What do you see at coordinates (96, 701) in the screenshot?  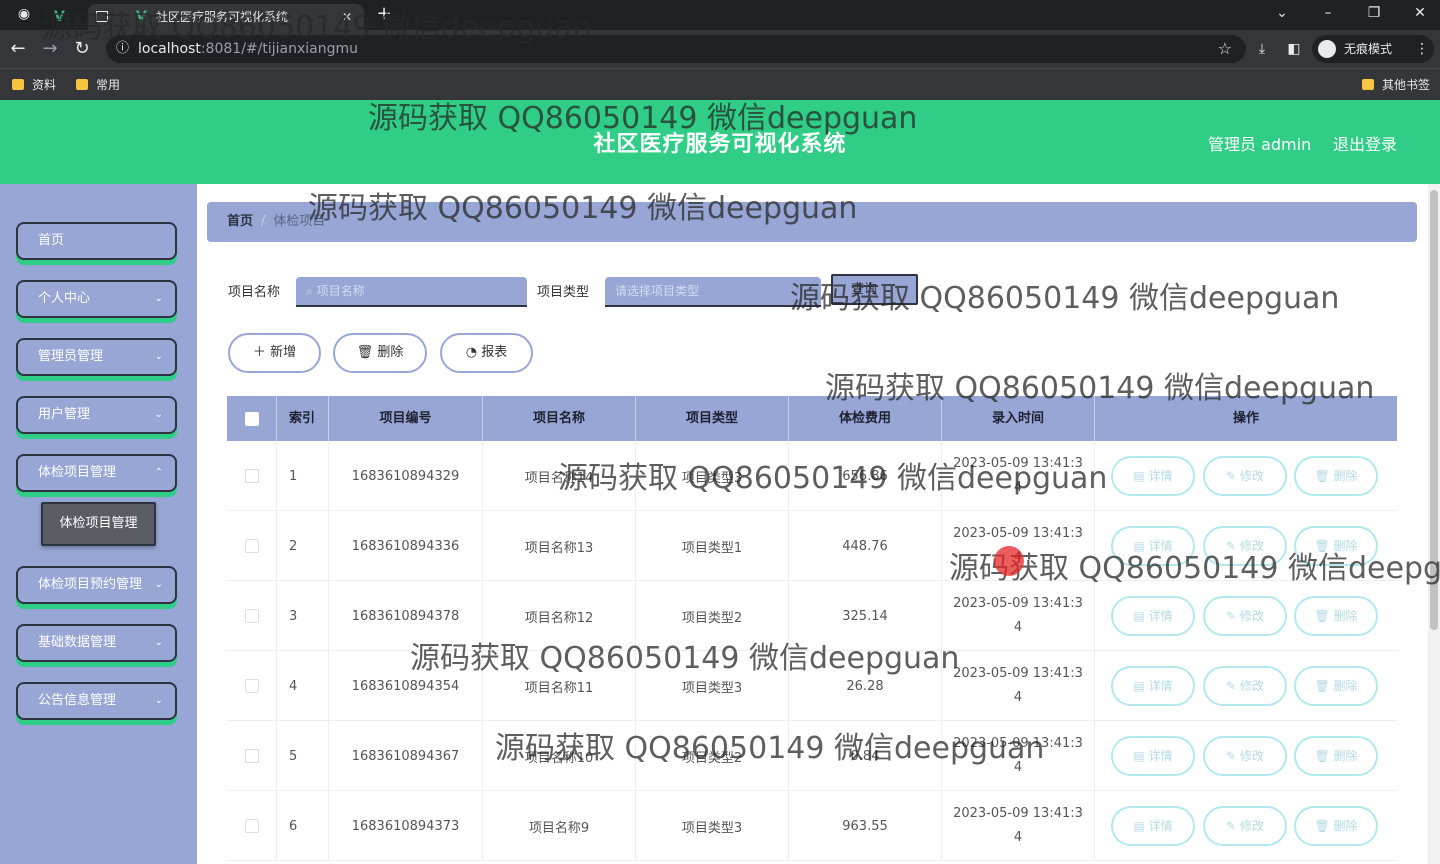 I see `sidebar-item-notices: 公告信息管理 ⌄` at bounding box center [96, 701].